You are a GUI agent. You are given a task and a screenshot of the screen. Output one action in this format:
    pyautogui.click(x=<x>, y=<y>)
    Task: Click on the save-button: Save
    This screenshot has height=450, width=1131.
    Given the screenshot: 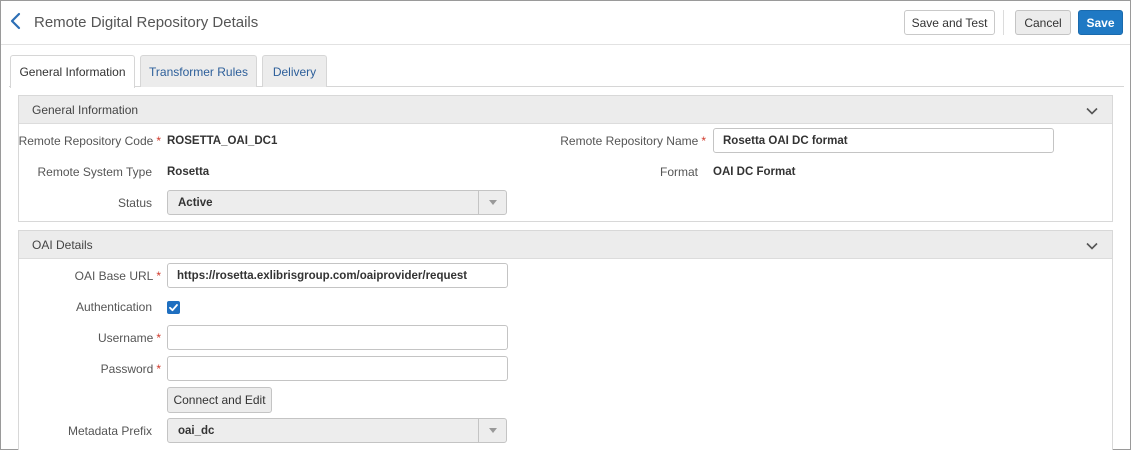 What is the action you would take?
    pyautogui.click(x=1100, y=22)
    